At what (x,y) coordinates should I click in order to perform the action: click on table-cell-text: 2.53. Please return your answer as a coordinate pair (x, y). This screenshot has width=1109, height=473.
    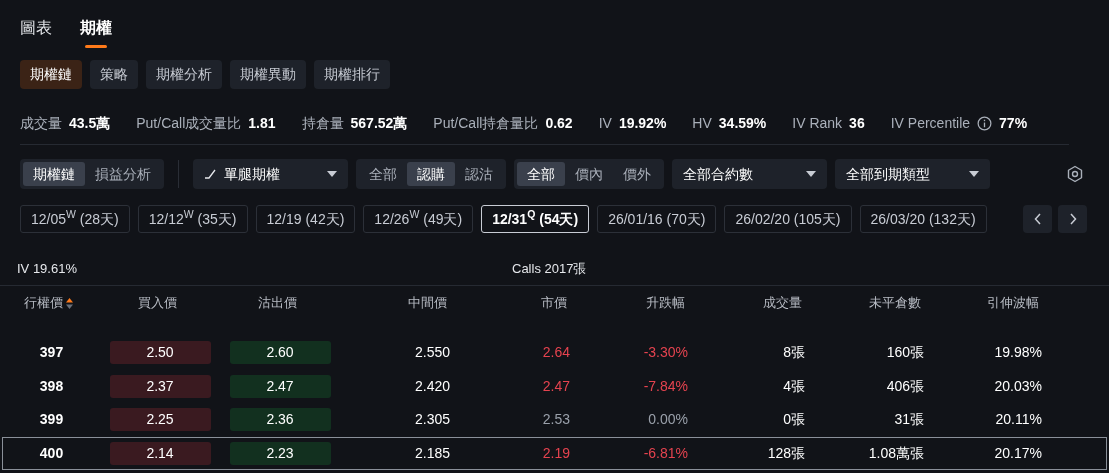
    Looking at the image, I should click on (556, 420).